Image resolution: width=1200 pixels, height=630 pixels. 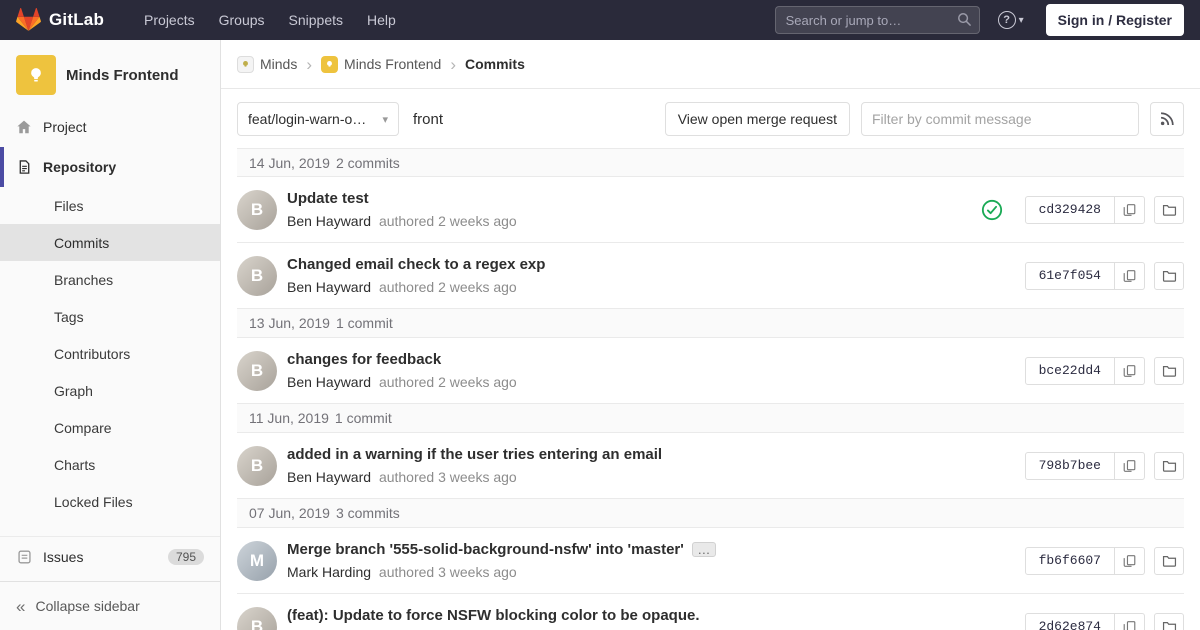 What do you see at coordinates (385, 119) in the screenshot?
I see `chevron-down-icon: ▾` at bounding box center [385, 119].